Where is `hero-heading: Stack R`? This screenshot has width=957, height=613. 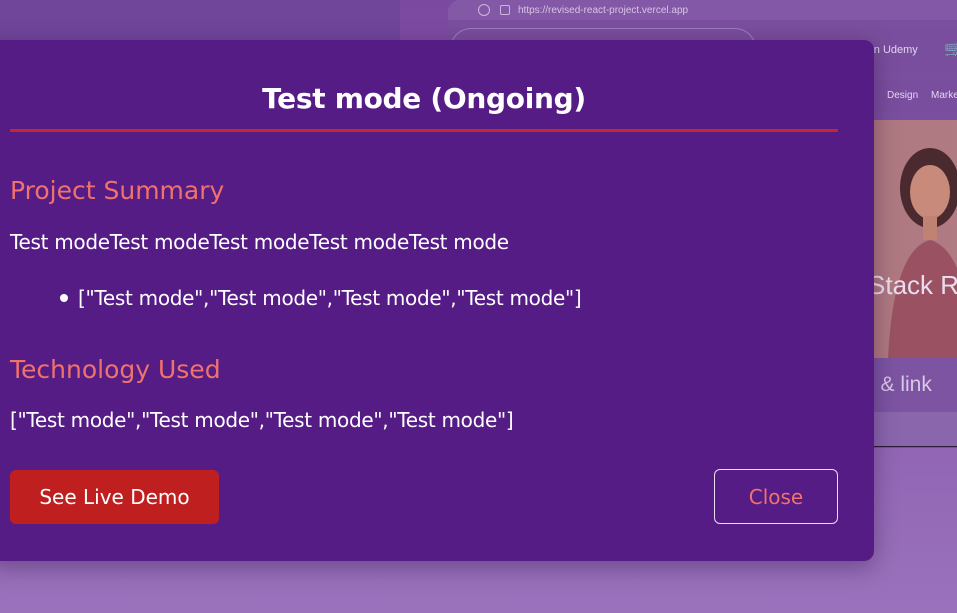 hero-heading: Stack R is located at coordinates (912, 285).